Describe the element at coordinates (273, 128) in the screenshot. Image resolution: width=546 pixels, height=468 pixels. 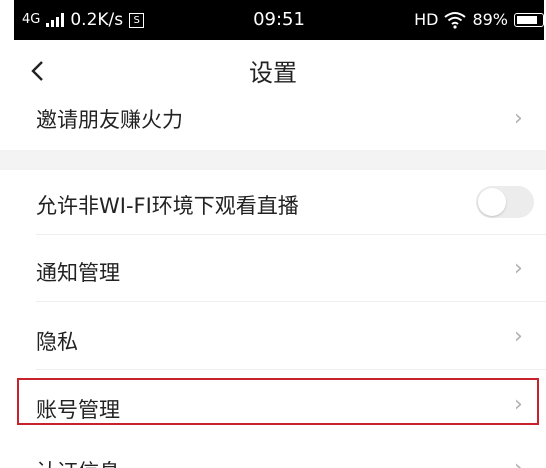
I see `setting-invite-friends: 邀请朋友赚火力 ›` at that location.